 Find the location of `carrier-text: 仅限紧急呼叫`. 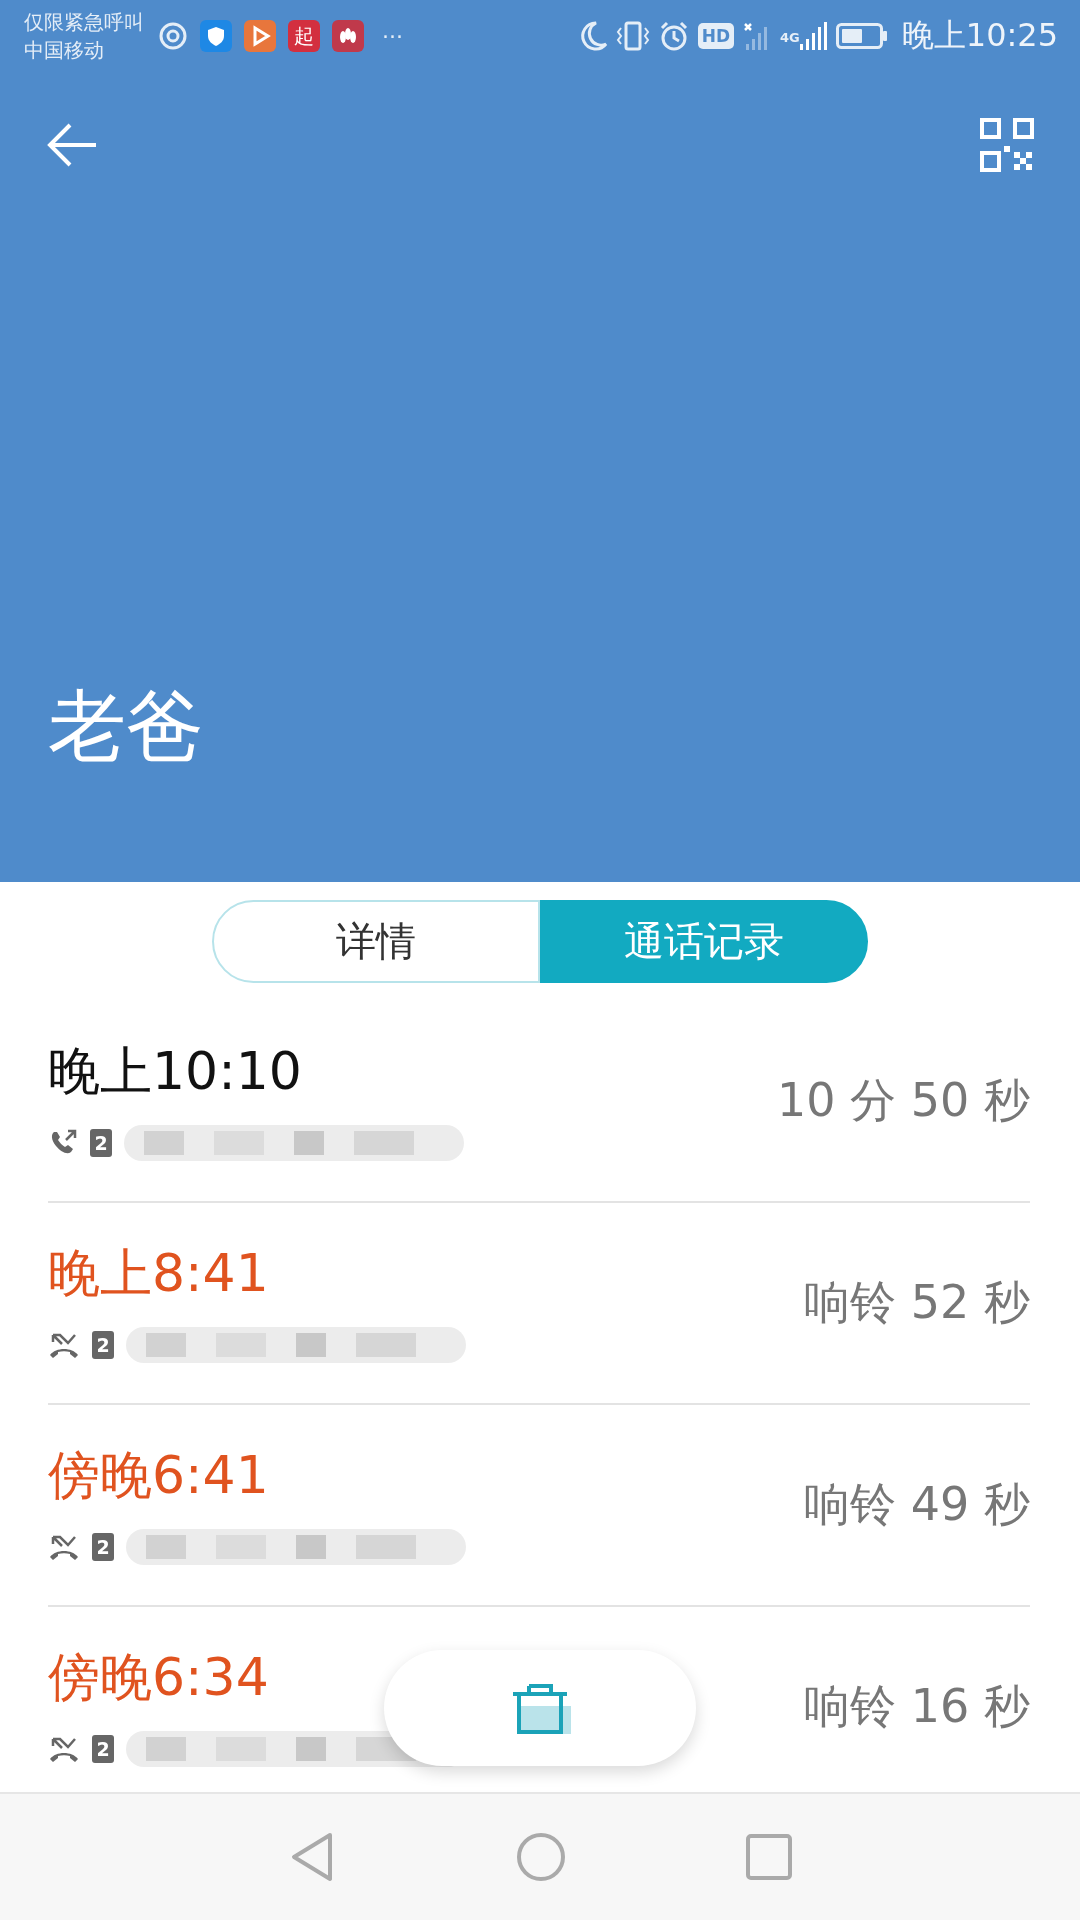

carrier-text: 仅限紧急呼叫 is located at coordinates (84, 22).